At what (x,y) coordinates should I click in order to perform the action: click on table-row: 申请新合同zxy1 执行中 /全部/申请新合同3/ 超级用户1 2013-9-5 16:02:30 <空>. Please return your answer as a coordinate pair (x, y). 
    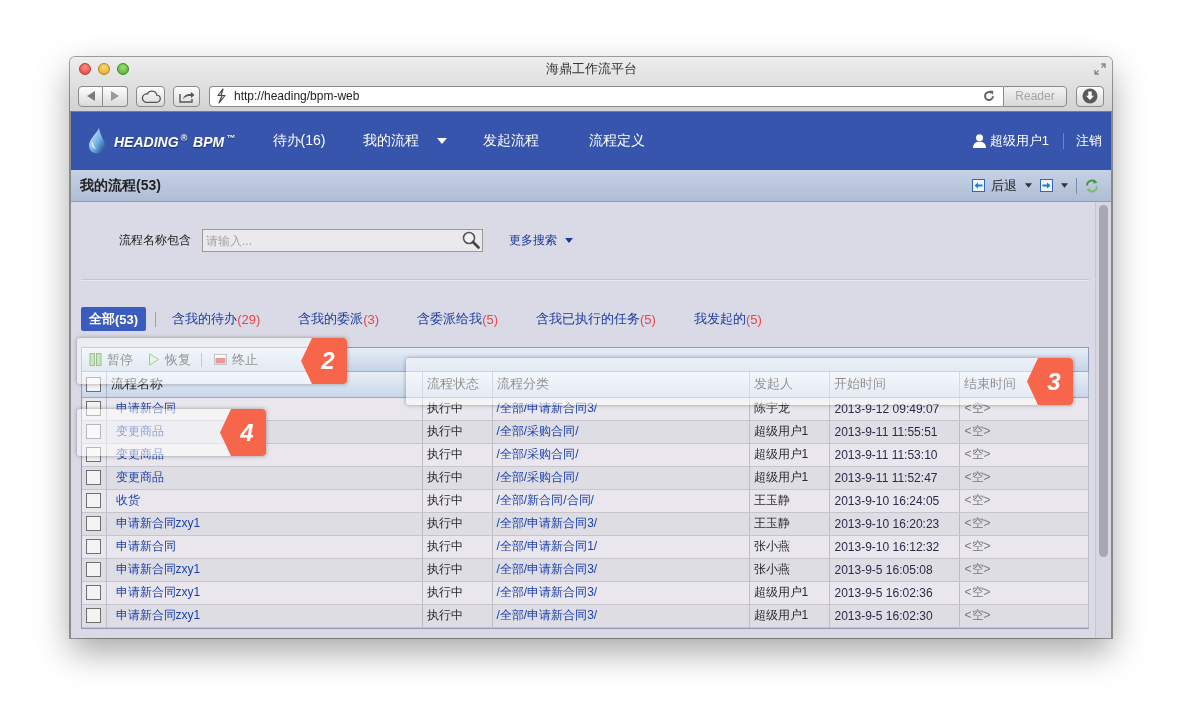
    Looking at the image, I should click on (585, 615).